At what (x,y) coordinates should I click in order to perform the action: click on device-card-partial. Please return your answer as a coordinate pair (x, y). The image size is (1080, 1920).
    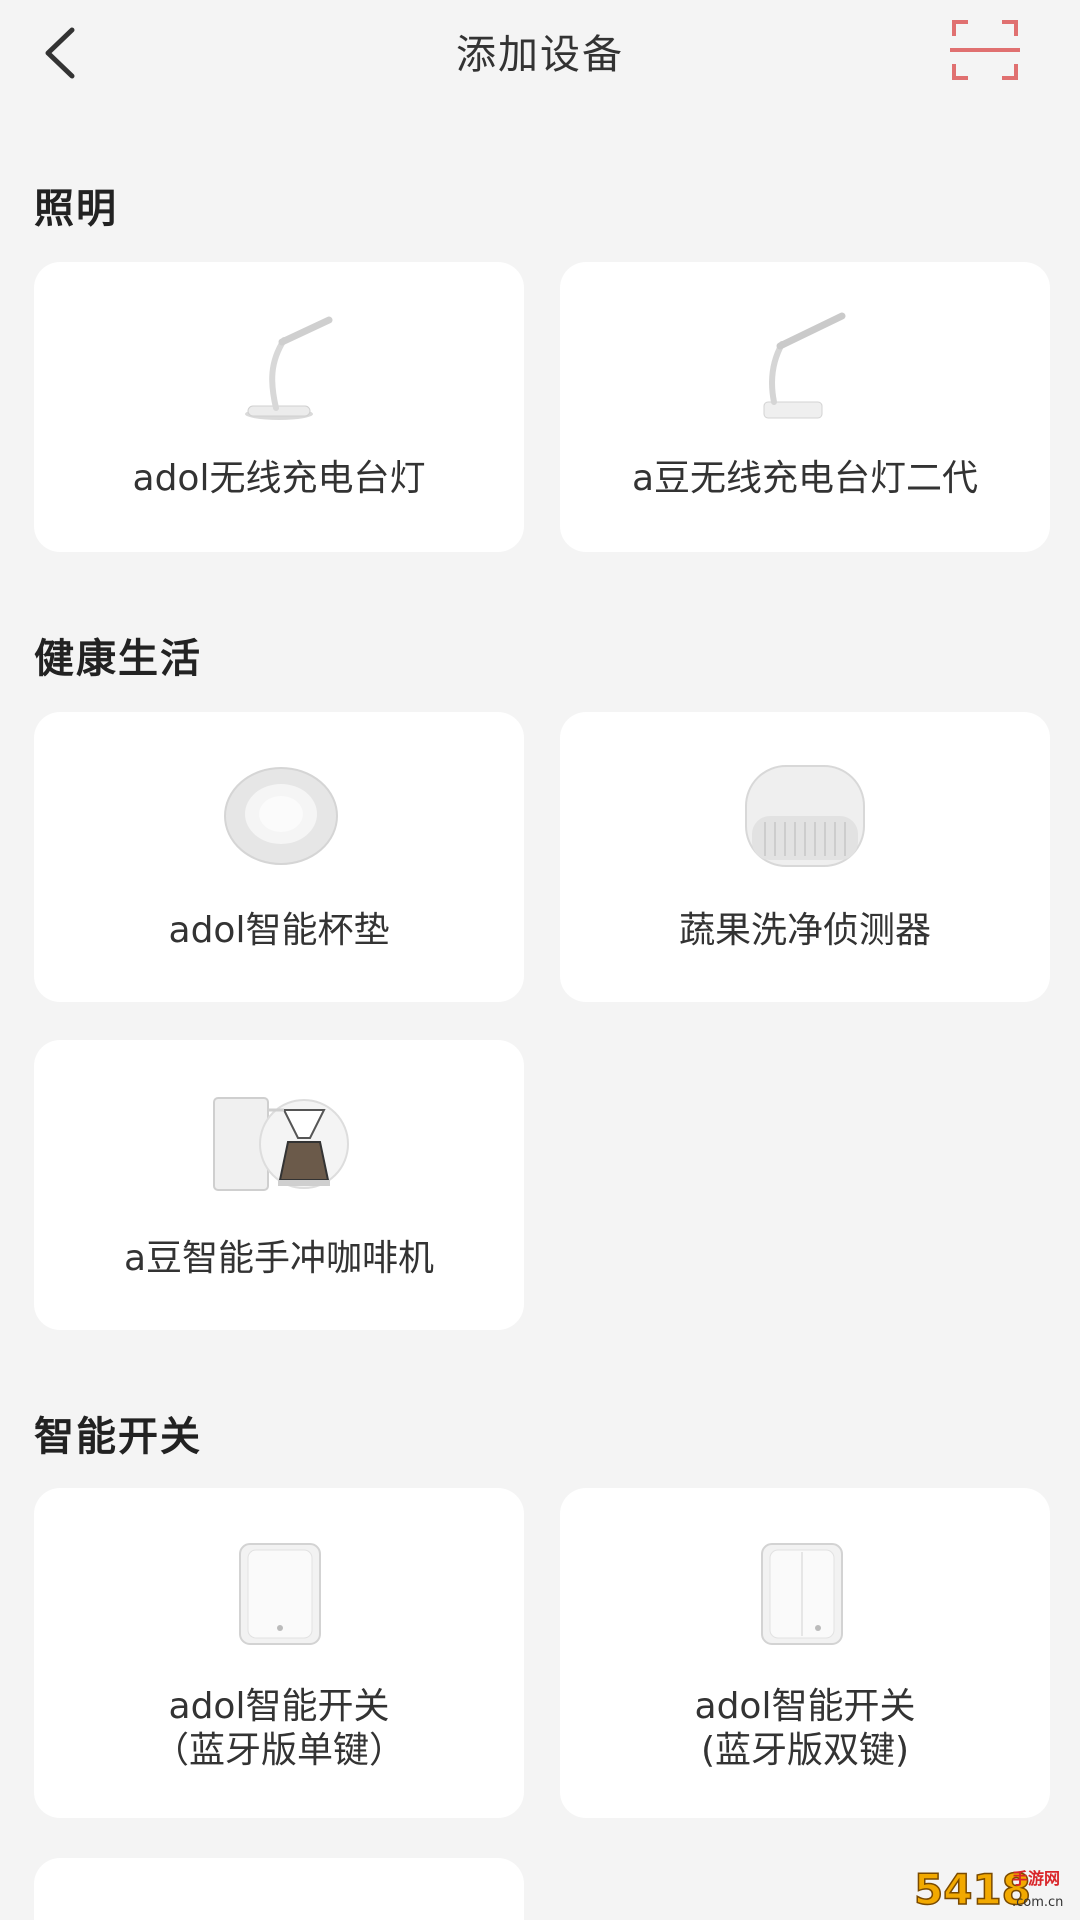
    Looking at the image, I should click on (279, 1889).